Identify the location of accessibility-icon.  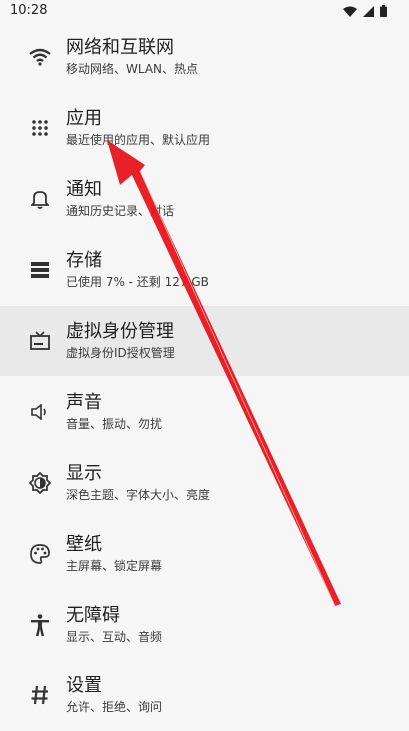
(40, 625).